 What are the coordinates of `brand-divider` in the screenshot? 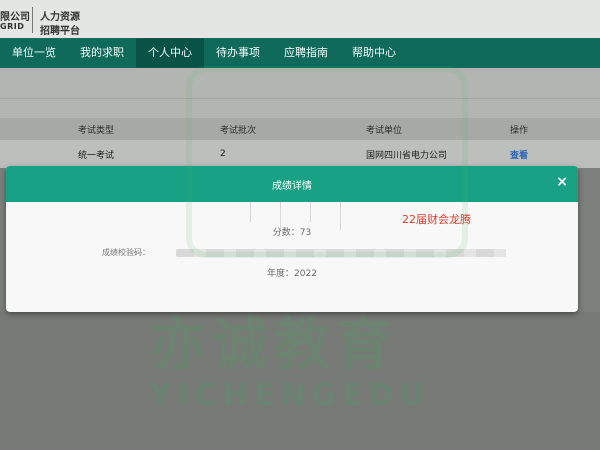 It's located at (32, 20).